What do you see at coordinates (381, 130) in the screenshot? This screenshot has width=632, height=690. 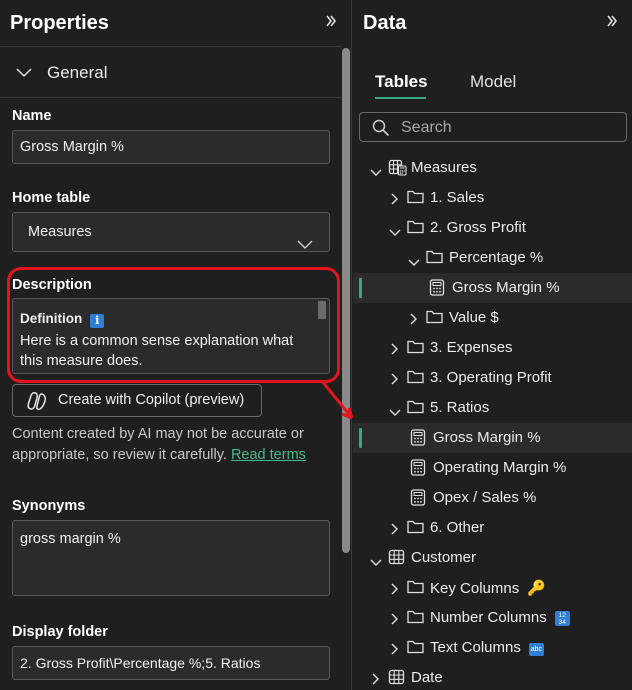 I see `search-icon` at bounding box center [381, 130].